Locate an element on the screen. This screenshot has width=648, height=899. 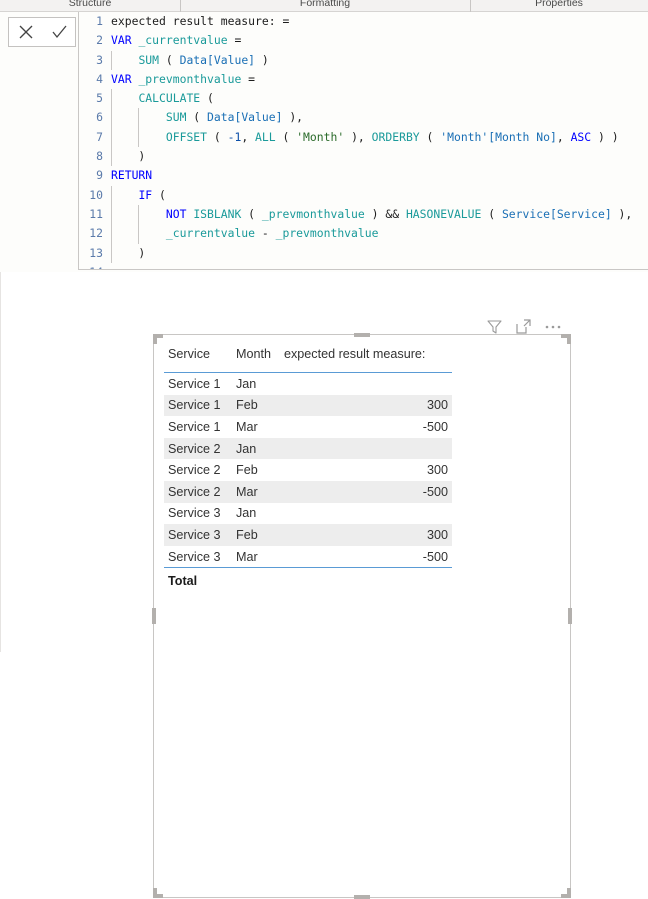
code-text: RETURN is located at coordinates (132, 175).